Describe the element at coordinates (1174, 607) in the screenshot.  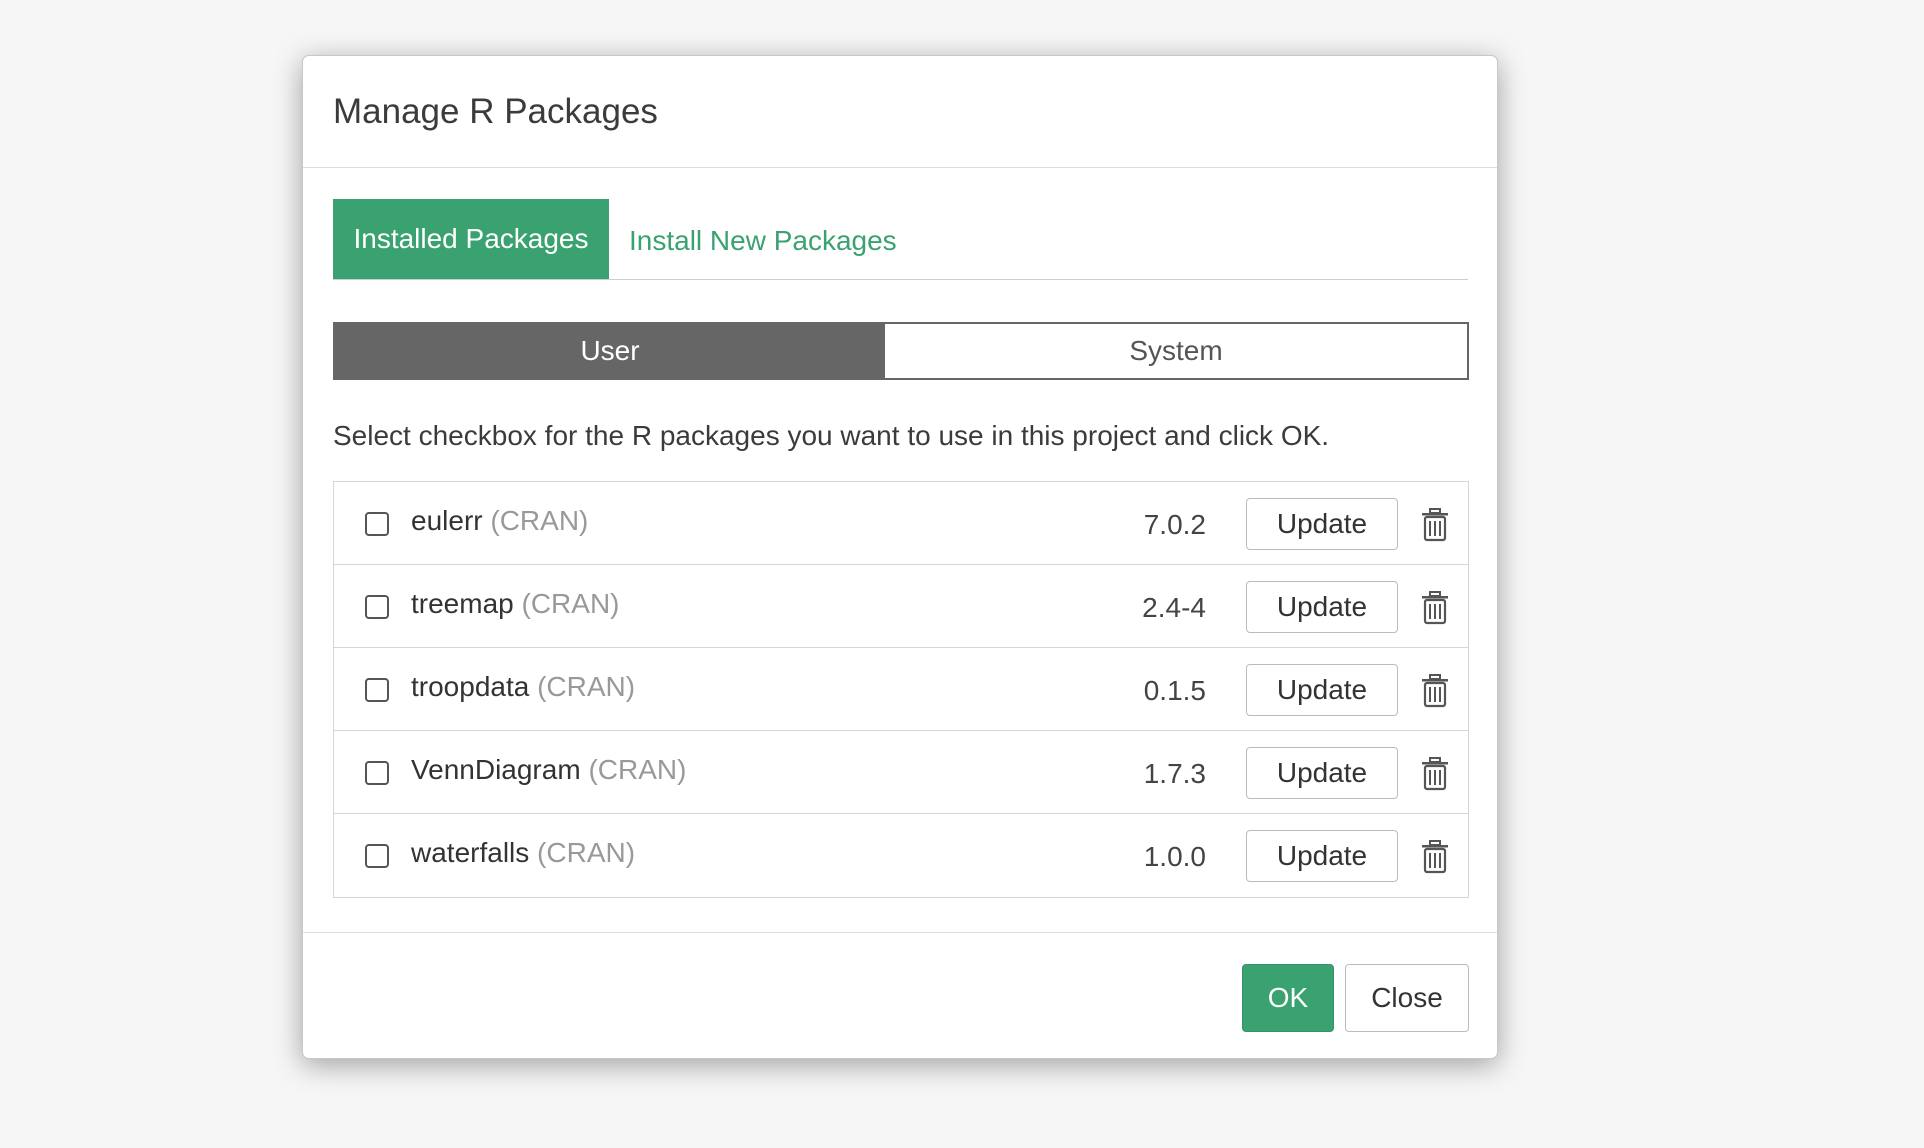
I see `package-version: 2.4-4` at that location.